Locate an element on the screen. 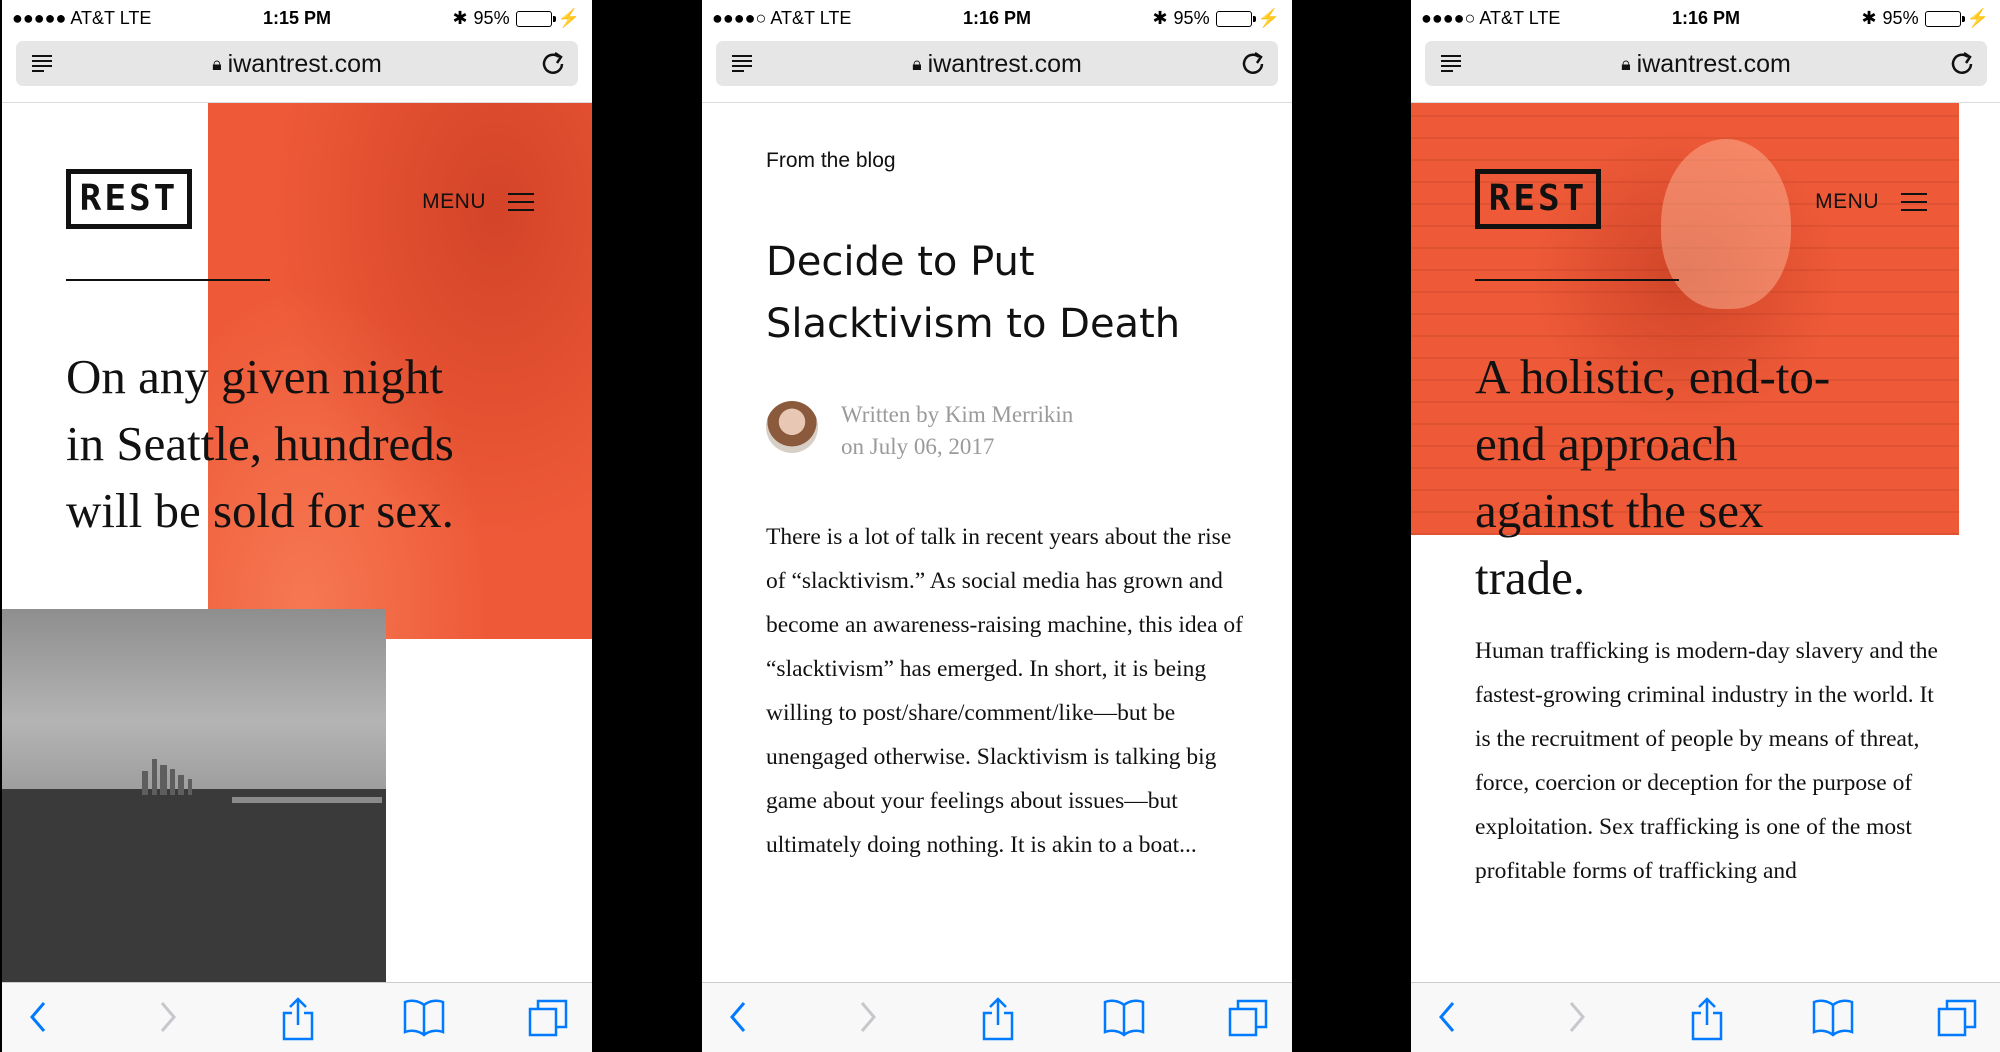  headline-line: On any given night is located at coordinates (254, 376).